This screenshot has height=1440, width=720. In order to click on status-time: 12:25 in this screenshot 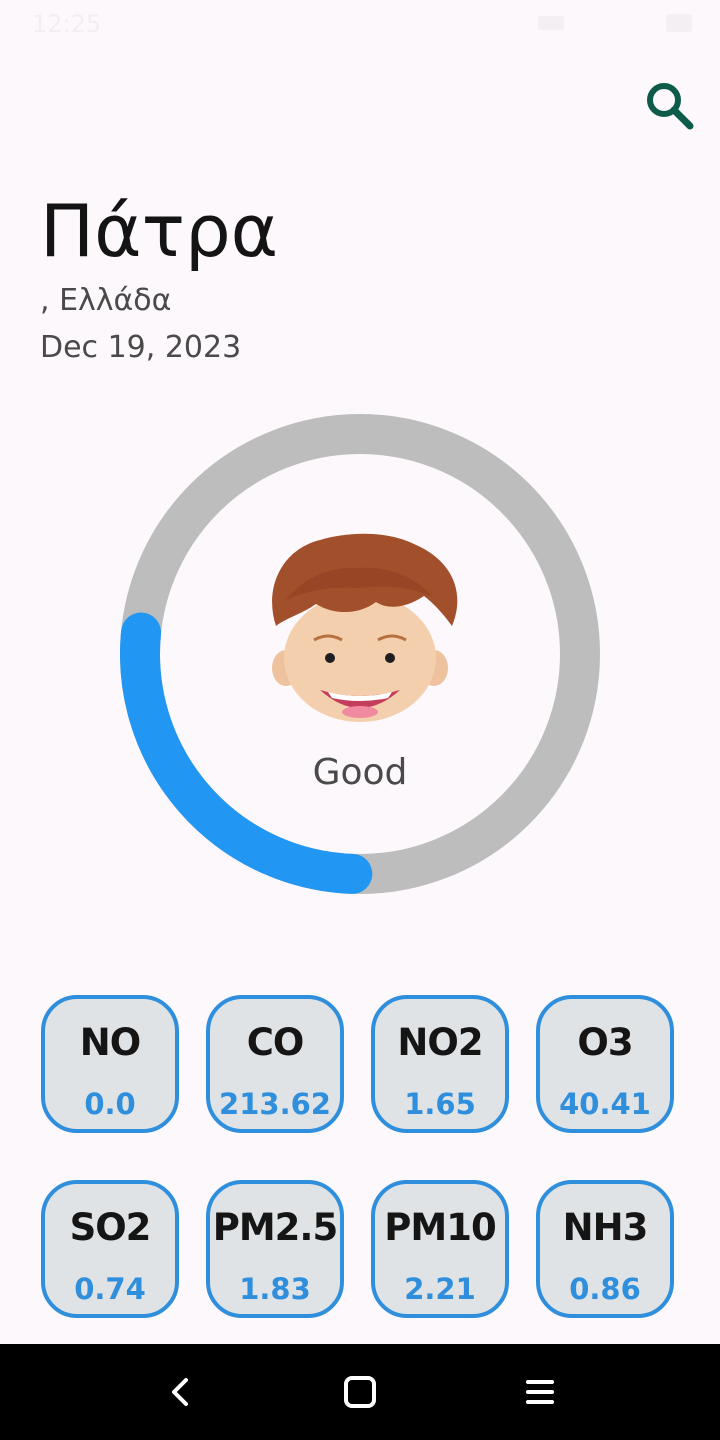, I will do `click(67, 24)`.